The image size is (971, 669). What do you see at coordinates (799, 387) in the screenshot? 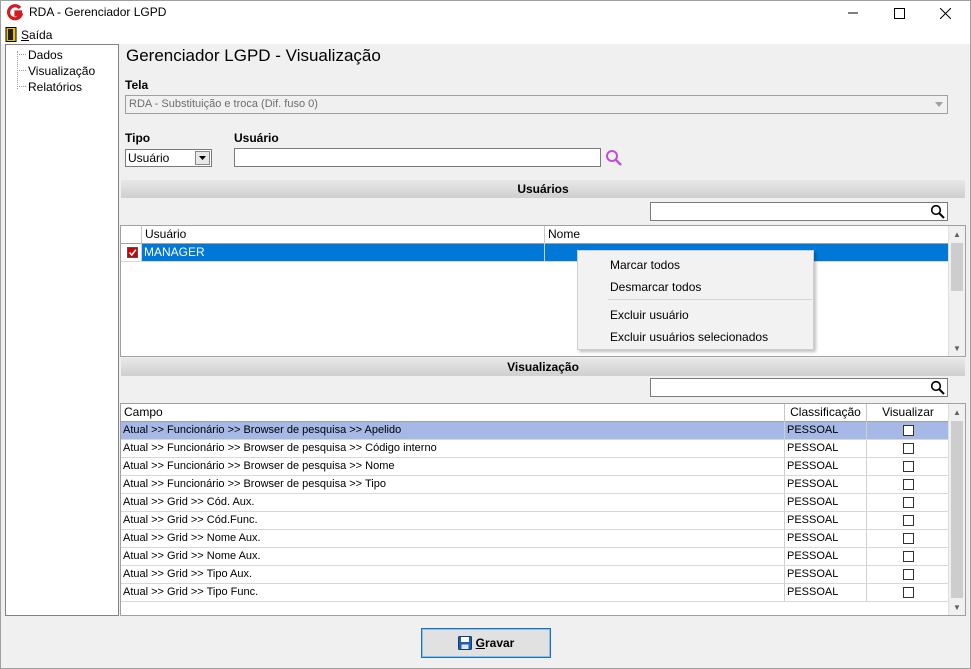
I see `view-filter-input` at bounding box center [799, 387].